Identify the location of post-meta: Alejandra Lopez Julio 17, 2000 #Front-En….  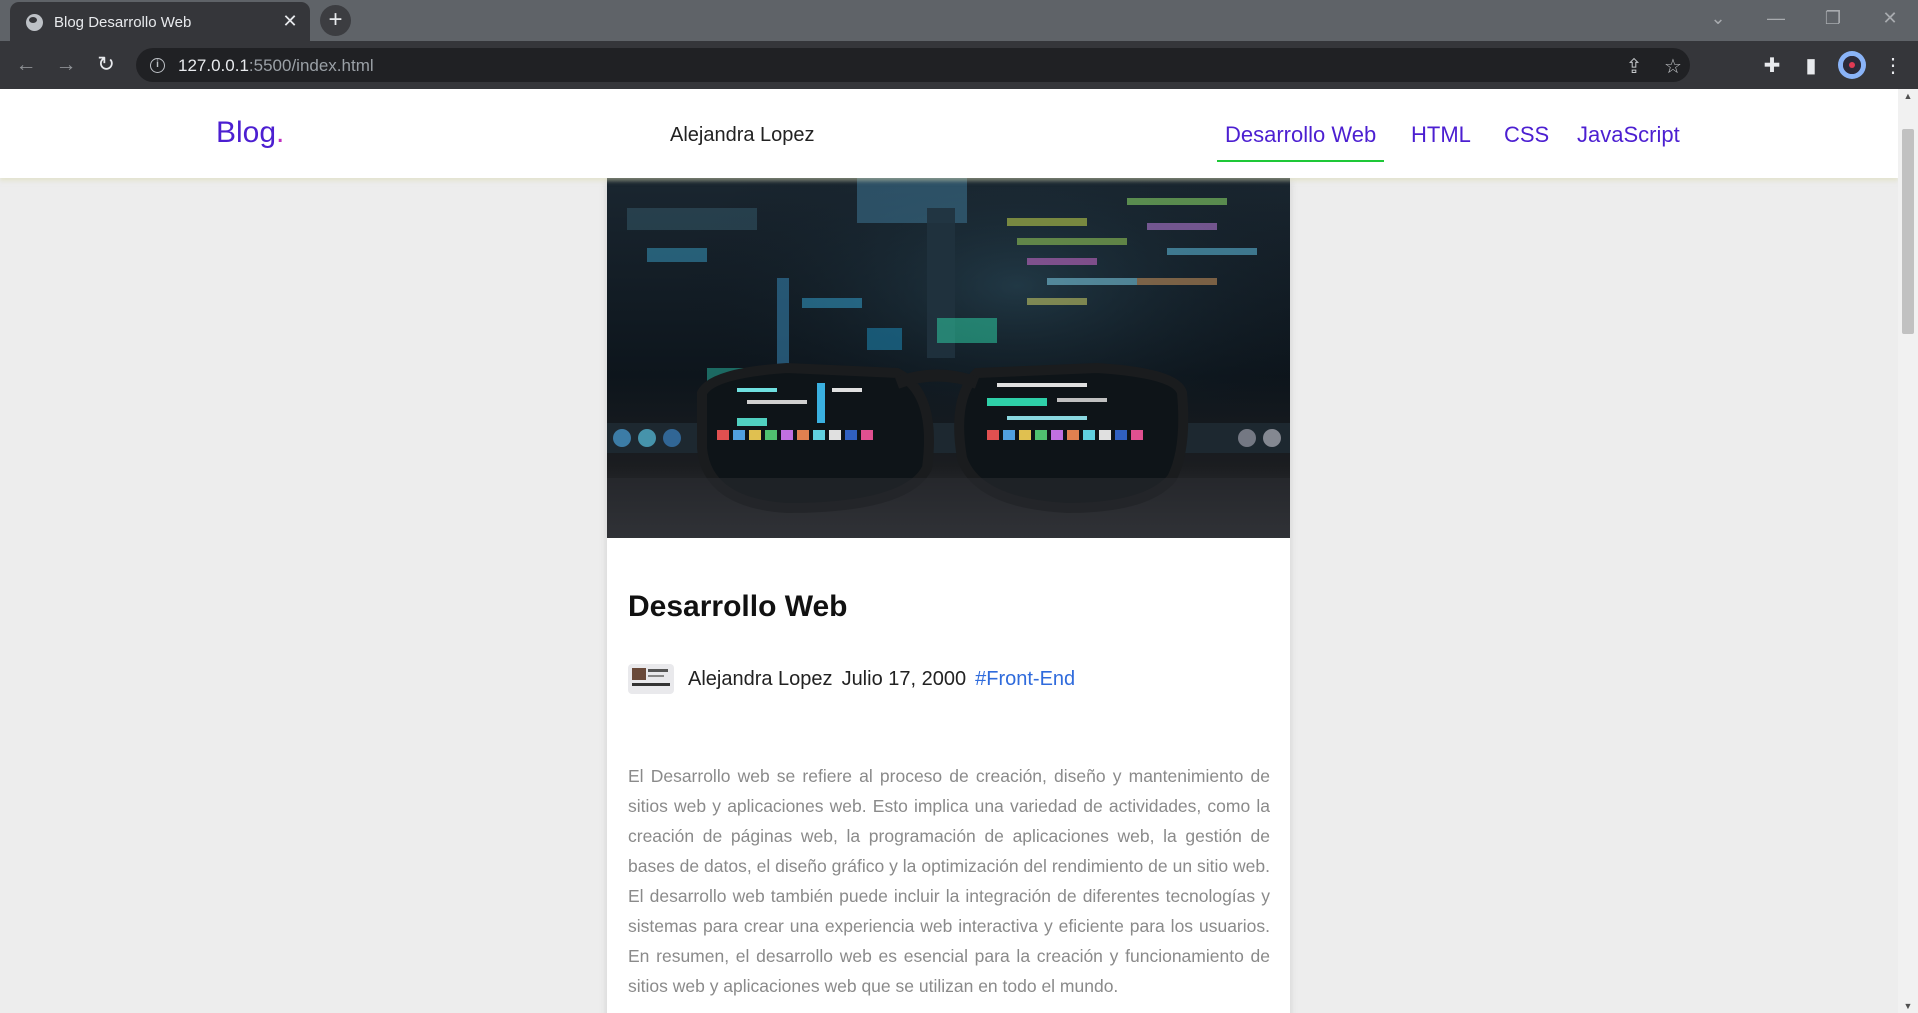
(851, 679).